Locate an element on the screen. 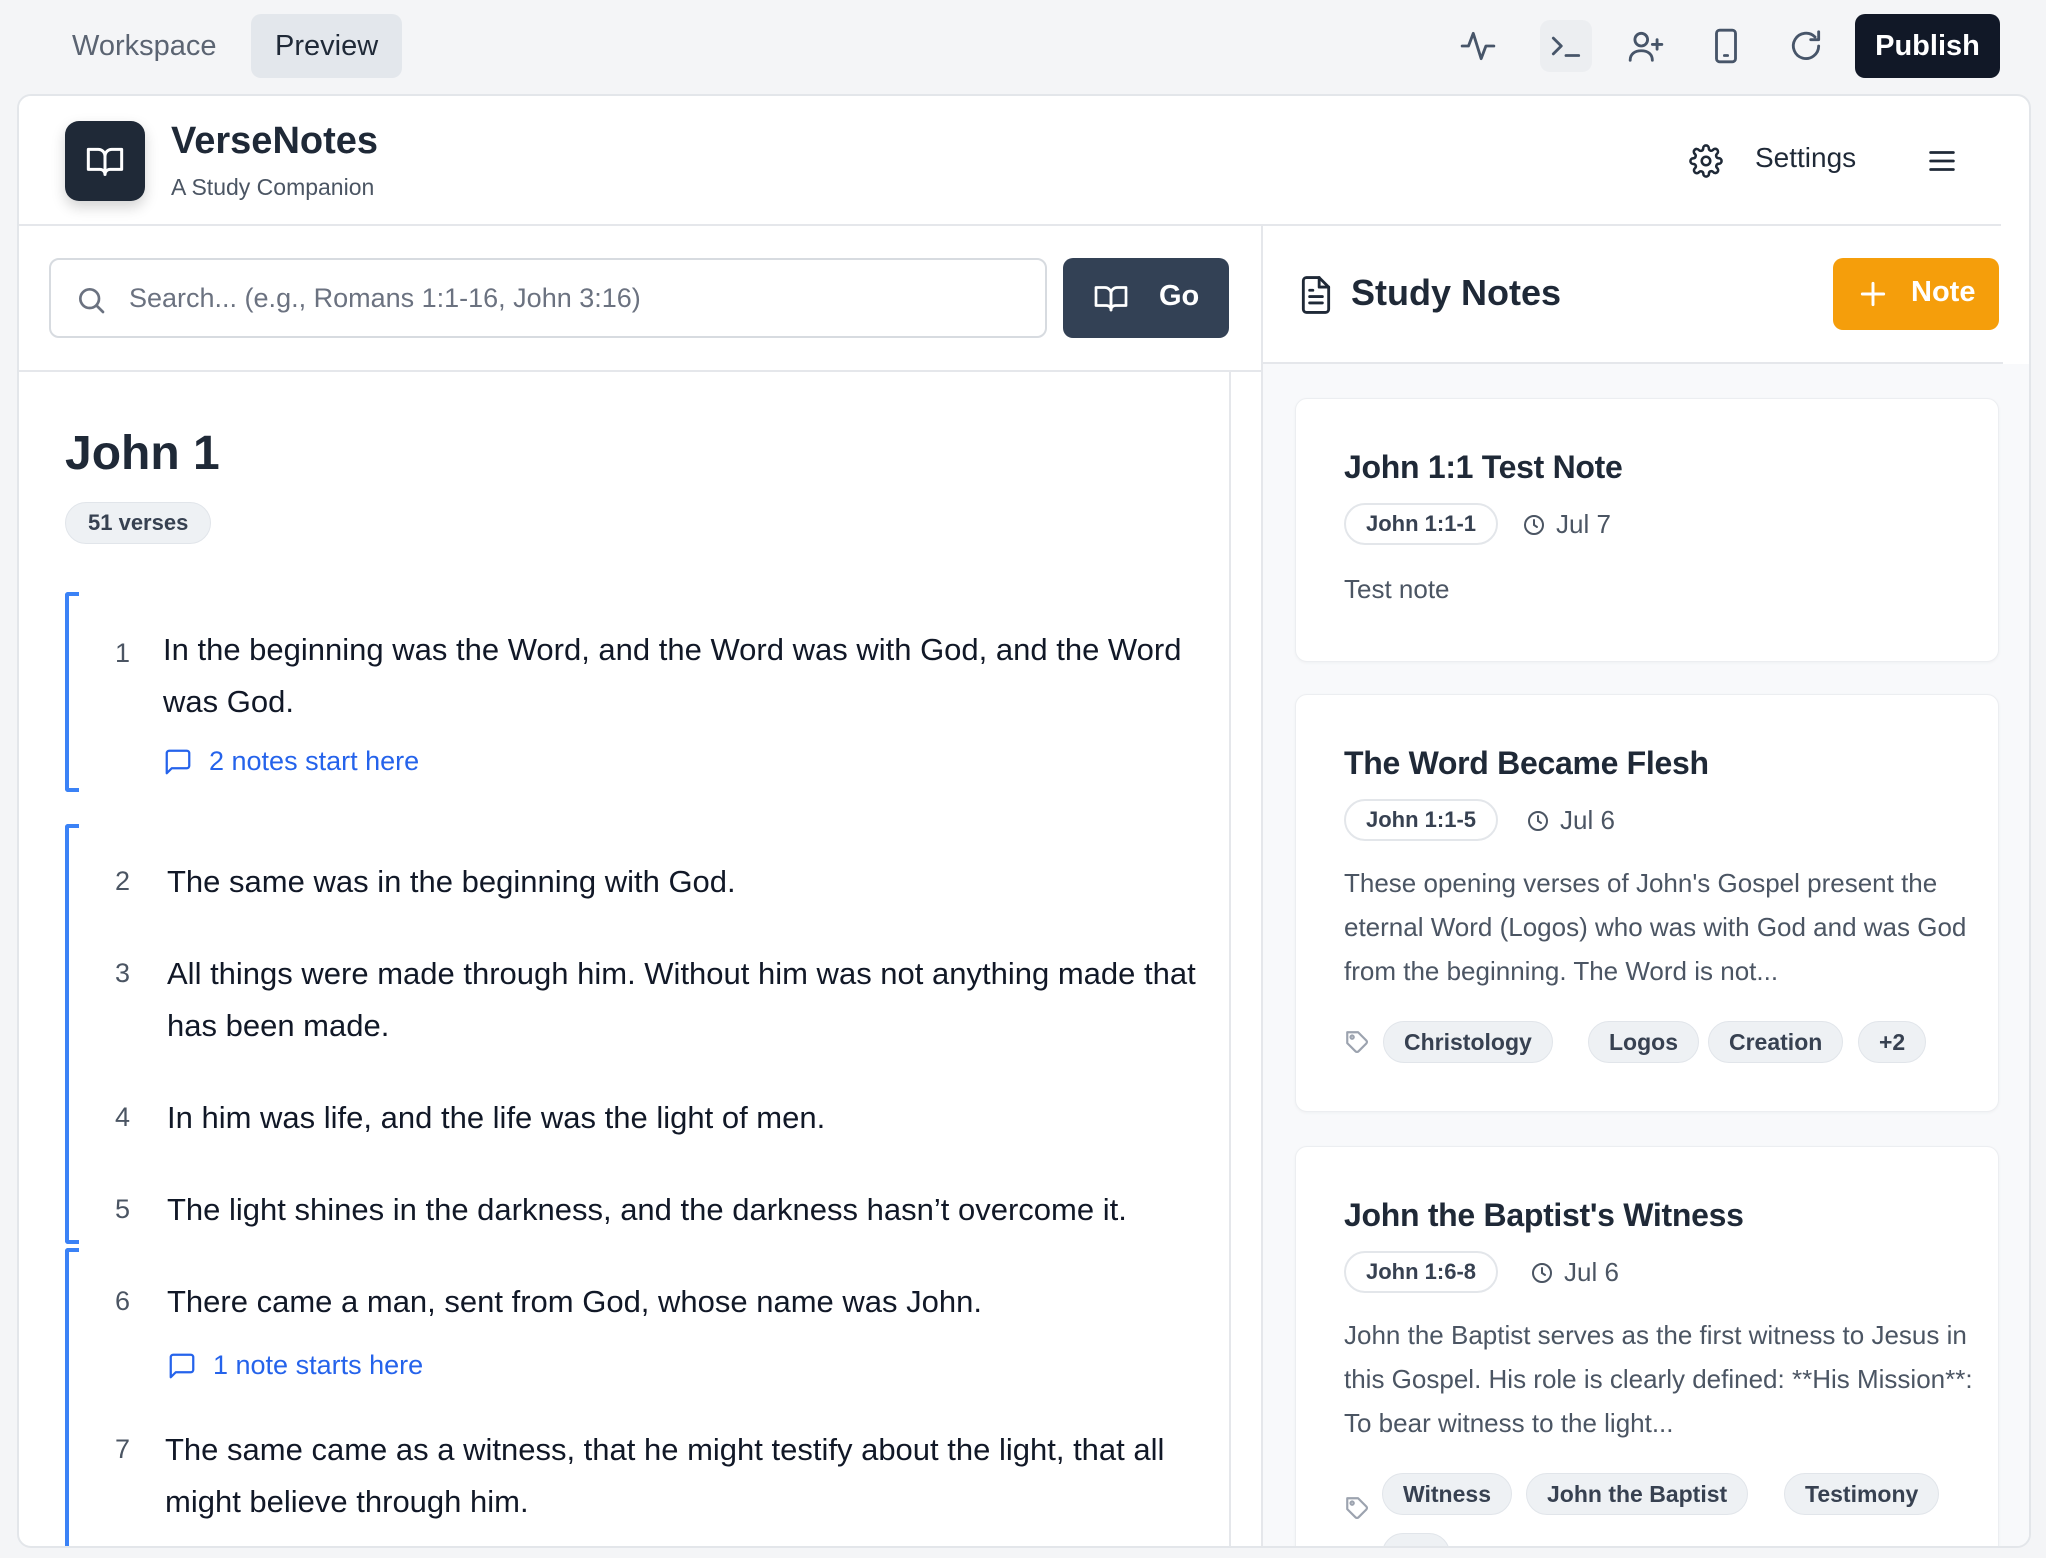 This screenshot has height=1558, width=2046. app-name: VerseNotes is located at coordinates (275, 141).